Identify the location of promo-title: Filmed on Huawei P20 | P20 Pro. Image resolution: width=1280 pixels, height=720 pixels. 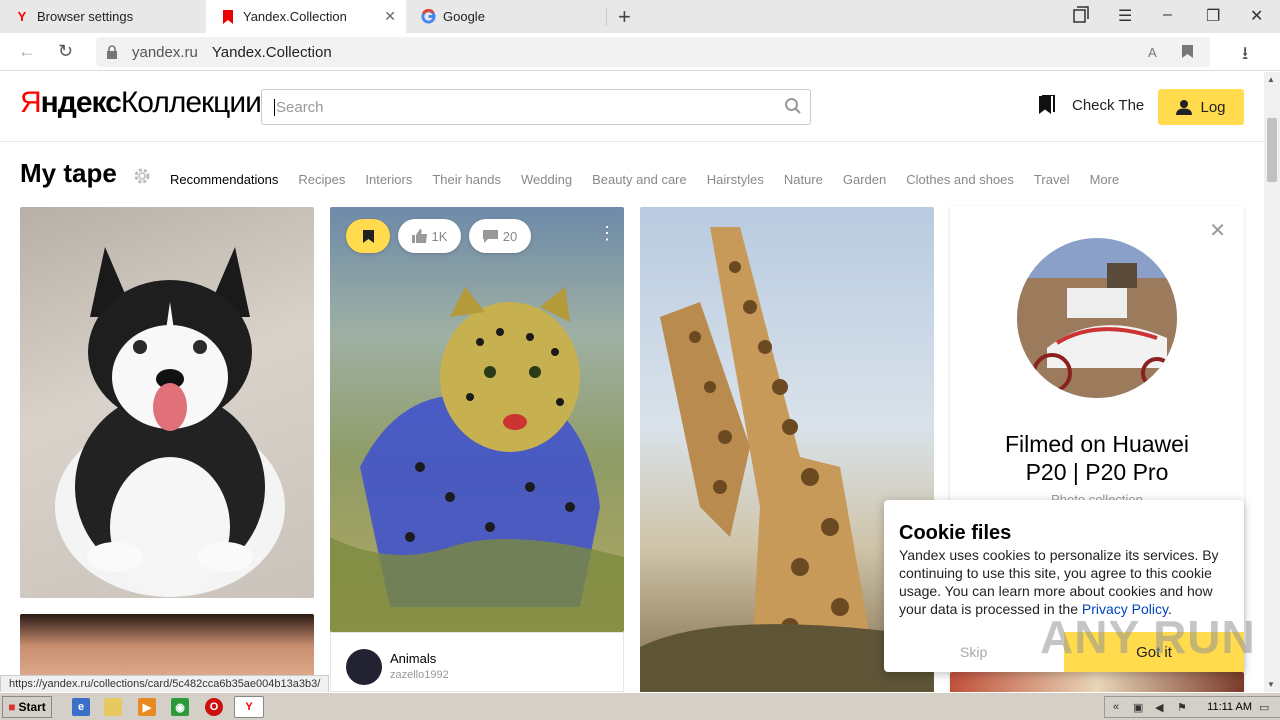
(1097, 458).